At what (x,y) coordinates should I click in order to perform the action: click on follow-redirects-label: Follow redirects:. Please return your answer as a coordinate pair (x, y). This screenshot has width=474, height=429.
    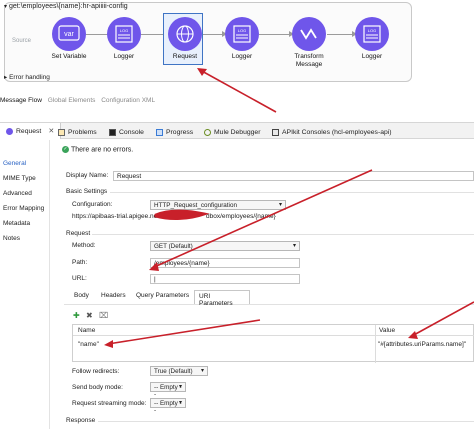
    Looking at the image, I should click on (96, 371).